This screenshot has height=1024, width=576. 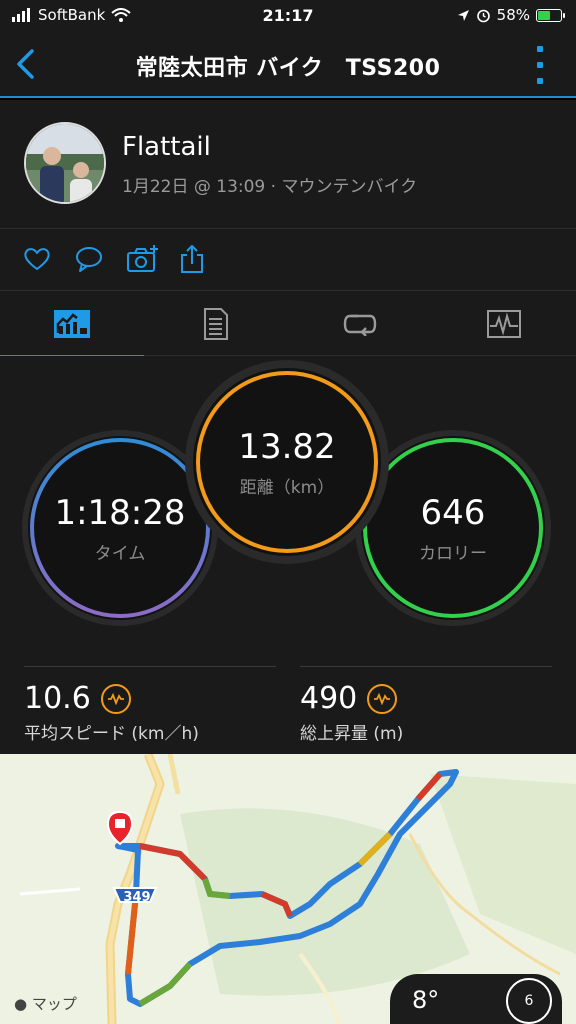 What do you see at coordinates (120, 553) in the screenshot?
I see `time-label: タイム` at bounding box center [120, 553].